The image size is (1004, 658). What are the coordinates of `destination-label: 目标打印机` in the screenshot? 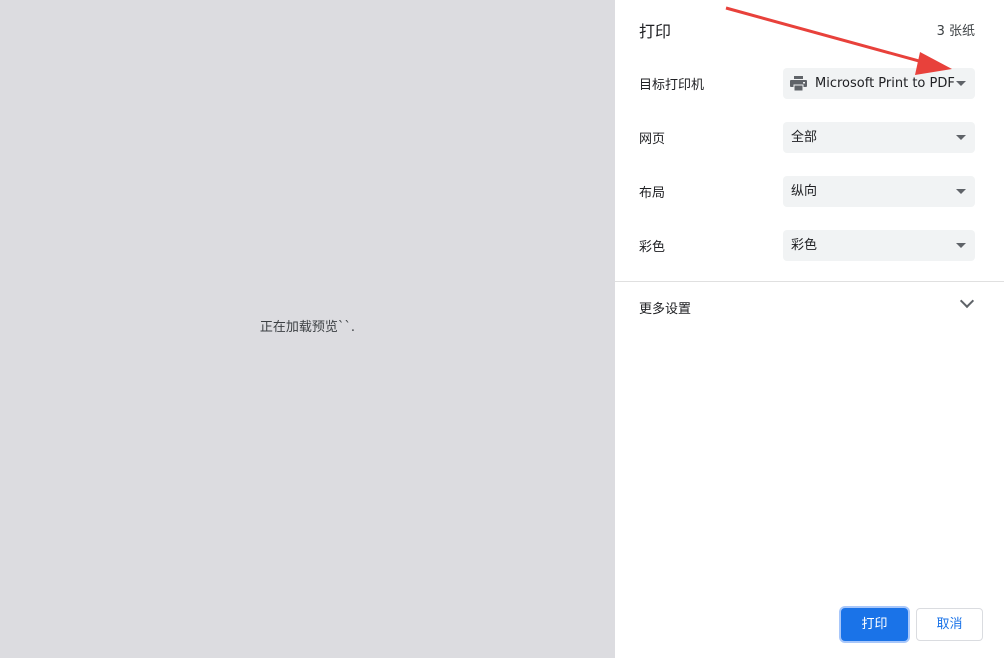 It's located at (672, 85).